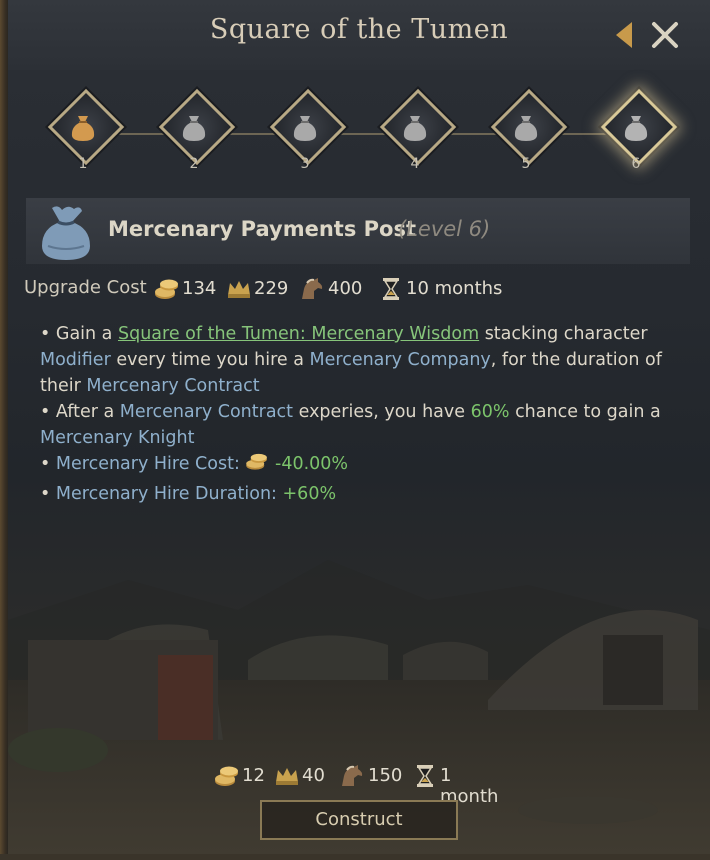 Image resolution: width=710 pixels, height=860 pixels. I want to click on level-number: 3, so click(305, 164).